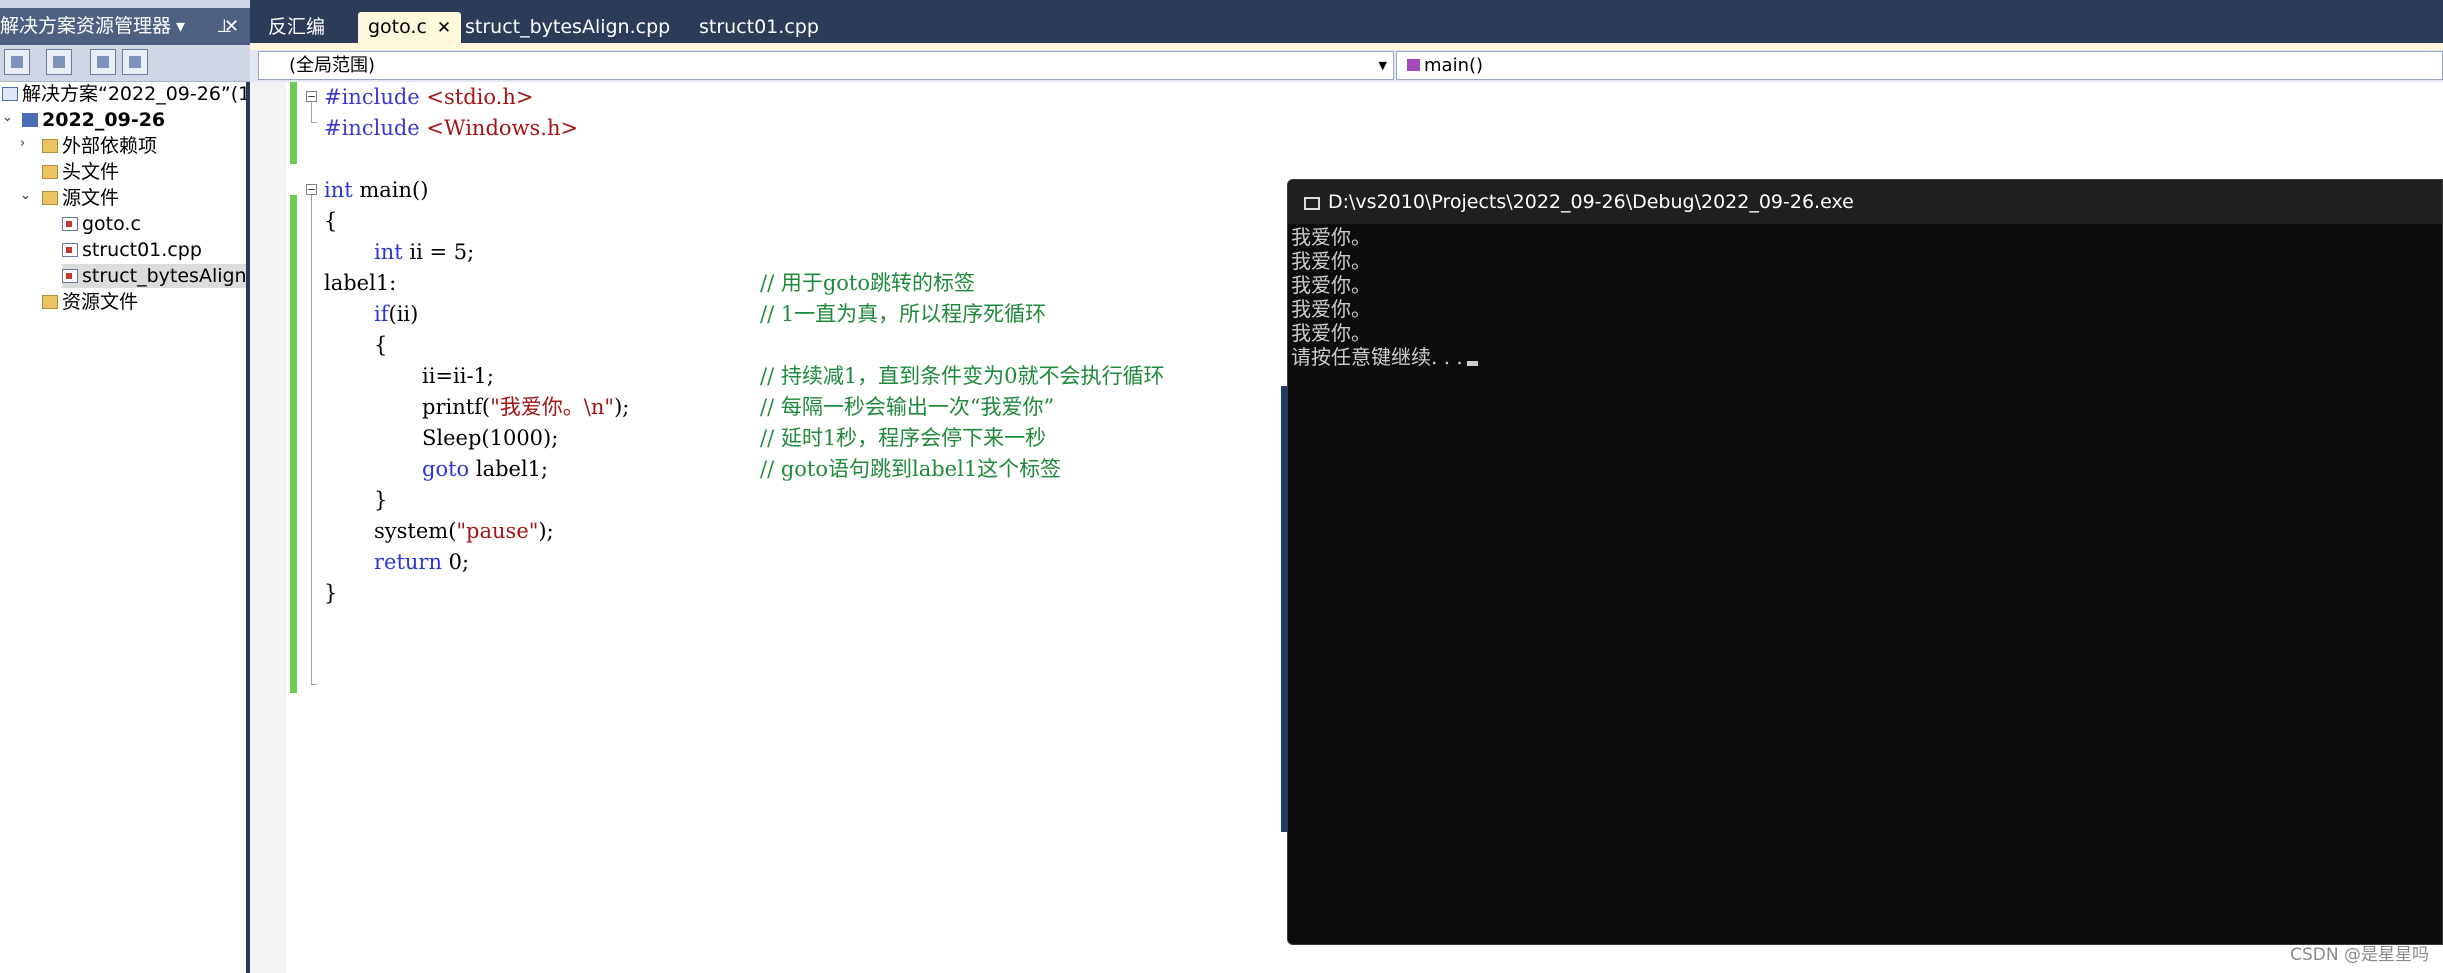 This screenshot has width=2443, height=973. Describe the element at coordinates (100, 302) in the screenshot. I see `tree-resources-label: 资源文件` at that location.